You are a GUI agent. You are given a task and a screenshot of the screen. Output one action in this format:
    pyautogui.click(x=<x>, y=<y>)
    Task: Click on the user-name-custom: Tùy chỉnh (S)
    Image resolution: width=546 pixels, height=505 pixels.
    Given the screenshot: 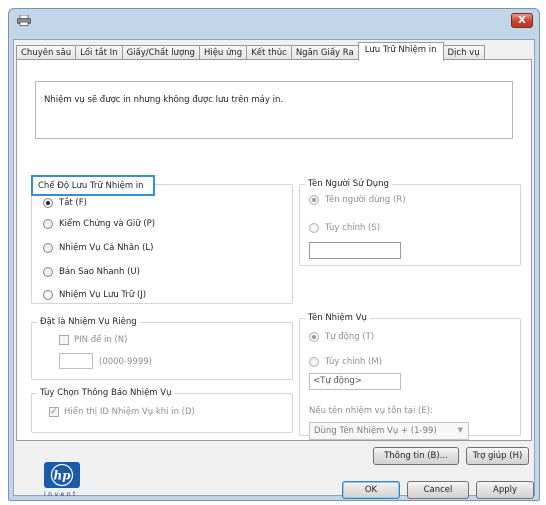 What is the action you would take?
    pyautogui.click(x=344, y=228)
    